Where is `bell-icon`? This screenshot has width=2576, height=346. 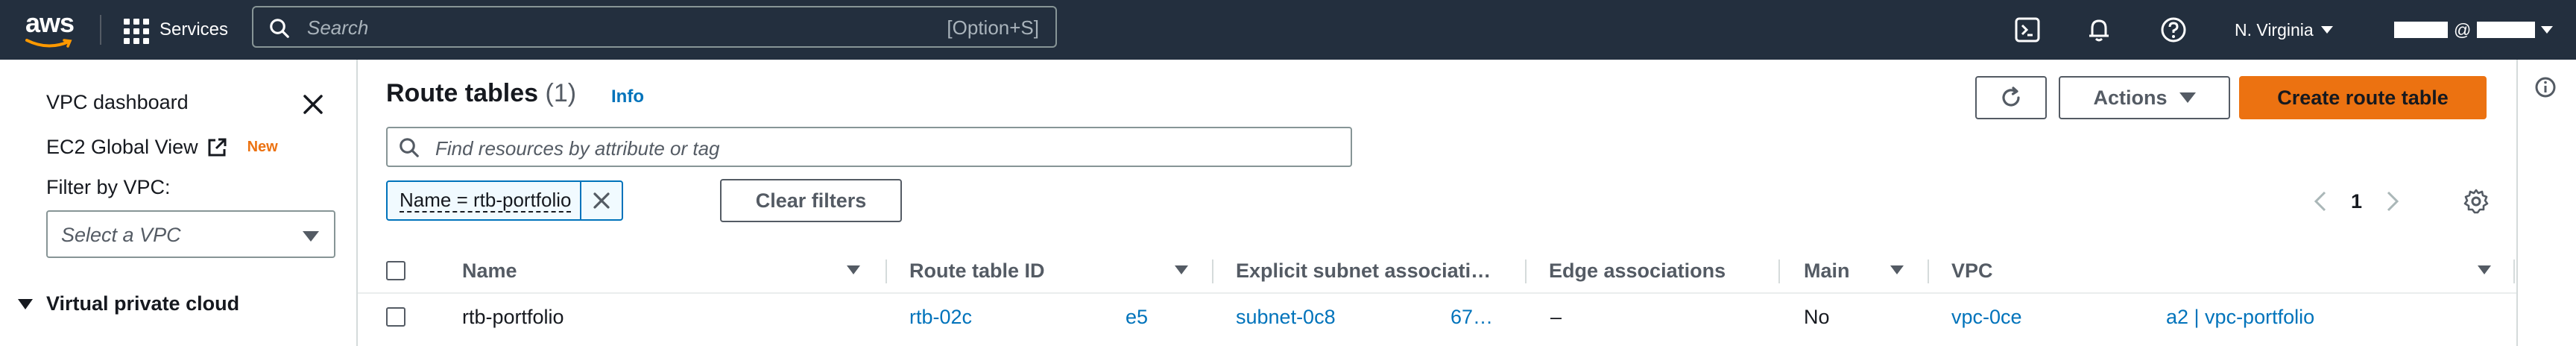 bell-icon is located at coordinates (2099, 30).